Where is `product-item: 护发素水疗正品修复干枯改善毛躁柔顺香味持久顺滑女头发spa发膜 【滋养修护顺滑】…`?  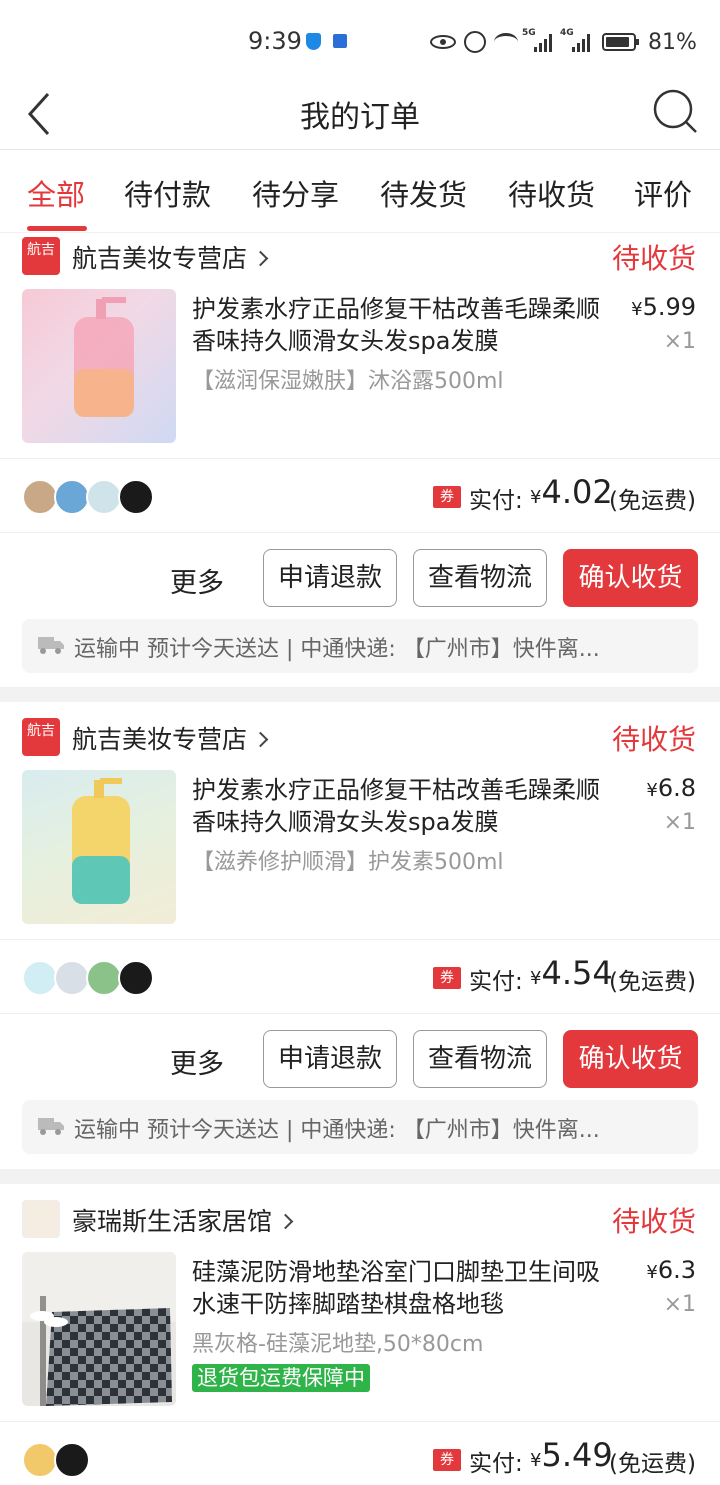 product-item: 护发素水疗正品修复干枯改善毛躁柔顺香味持久顺滑女头发spa发膜 【滋养修护顺滑】… is located at coordinates (360, 848).